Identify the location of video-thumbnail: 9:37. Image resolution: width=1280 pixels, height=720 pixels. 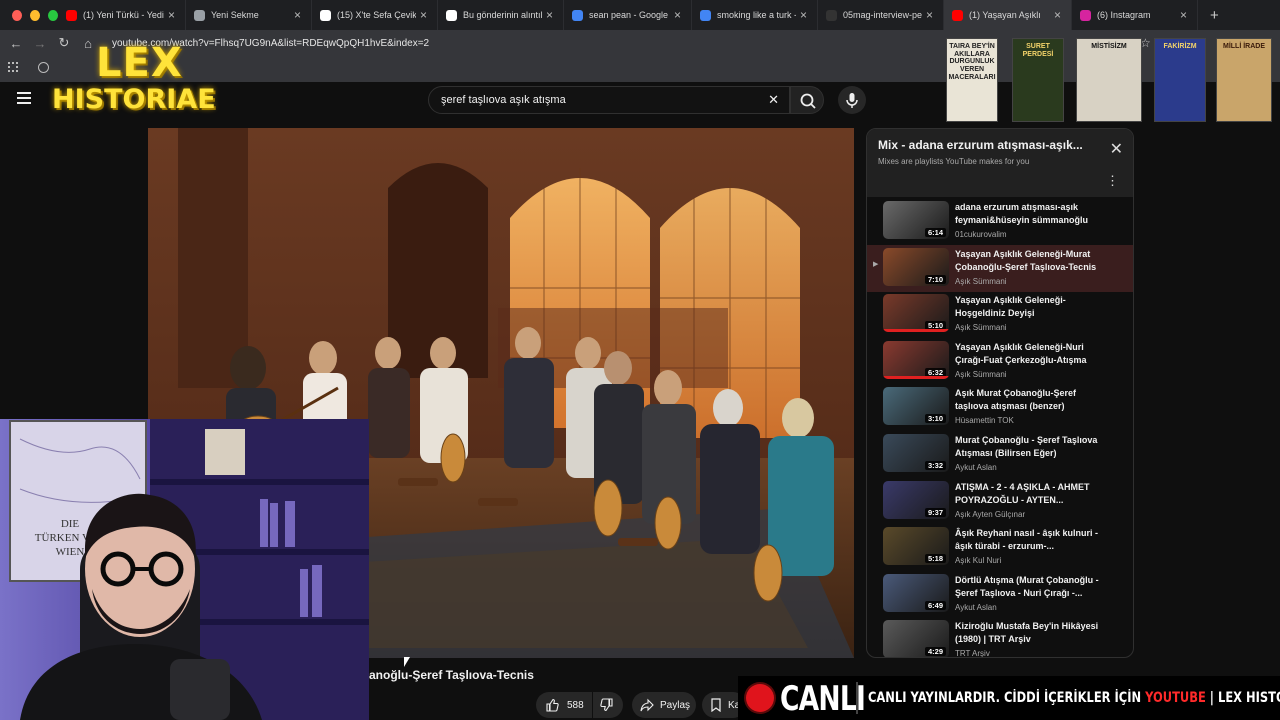
(916, 499).